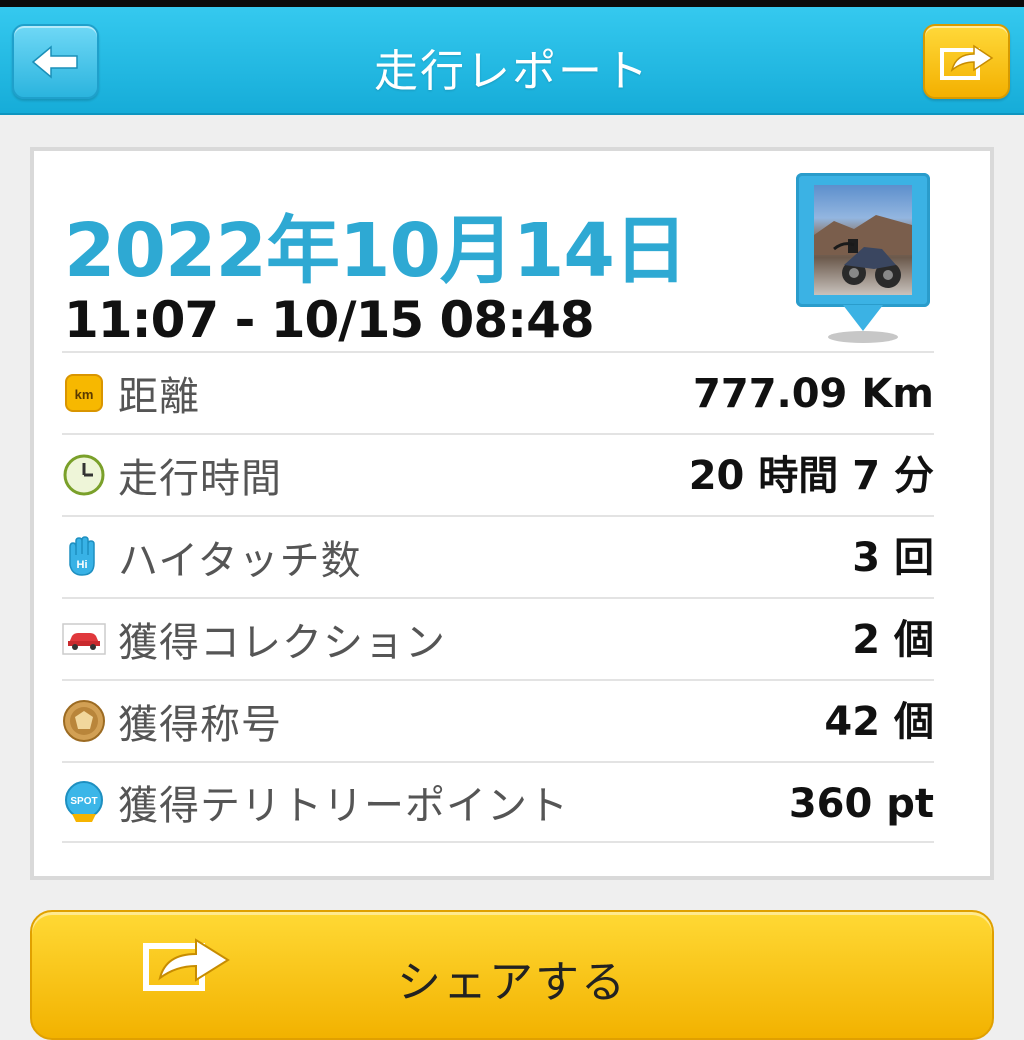 This screenshot has height=1040, width=1024. I want to click on app-header: 走行レポート, so click(512, 61).